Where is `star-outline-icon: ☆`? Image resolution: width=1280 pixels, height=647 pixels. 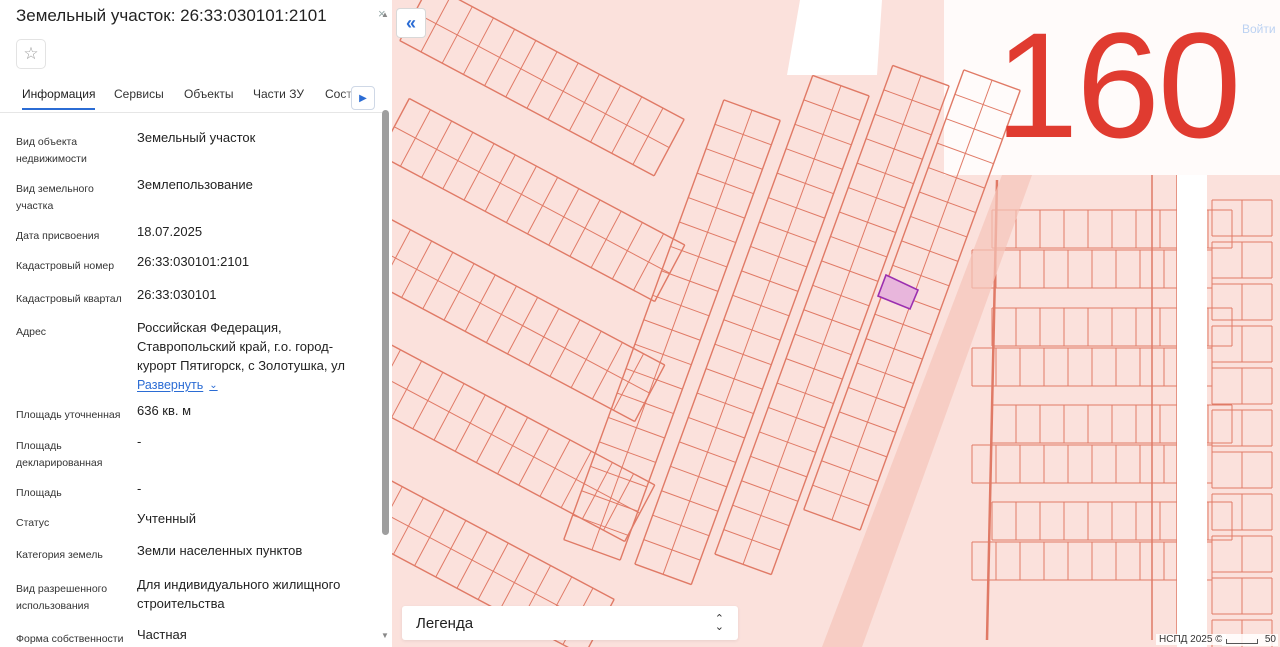
star-outline-icon: ☆ is located at coordinates (31, 53).